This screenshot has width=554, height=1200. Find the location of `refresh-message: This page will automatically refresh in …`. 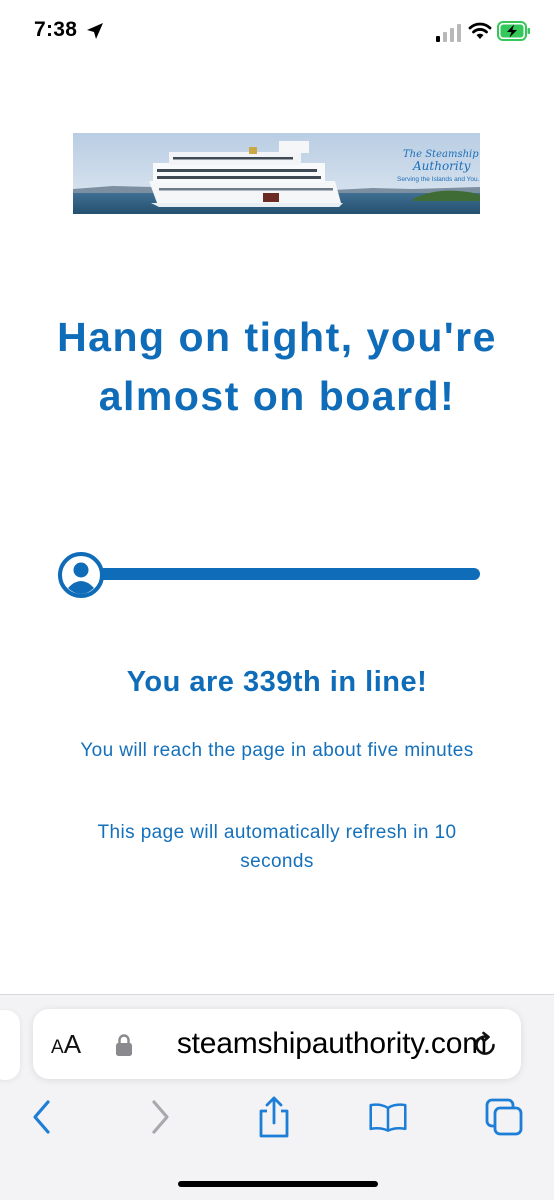

refresh-message: This page will automatically refresh in … is located at coordinates (277, 847).